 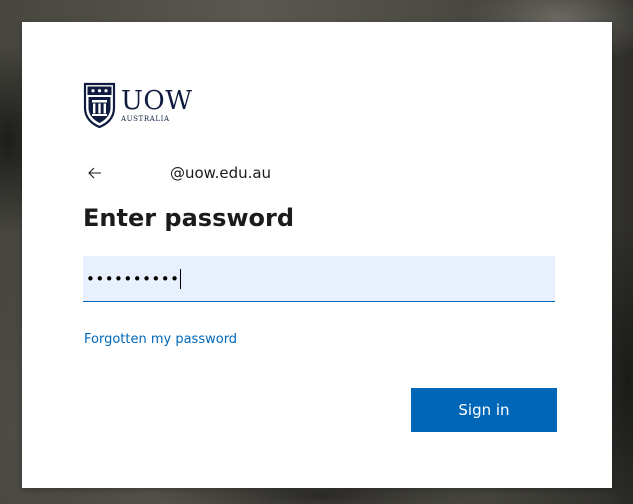 I want to click on forgot-password-link: Forgotten my password, so click(x=160, y=339).